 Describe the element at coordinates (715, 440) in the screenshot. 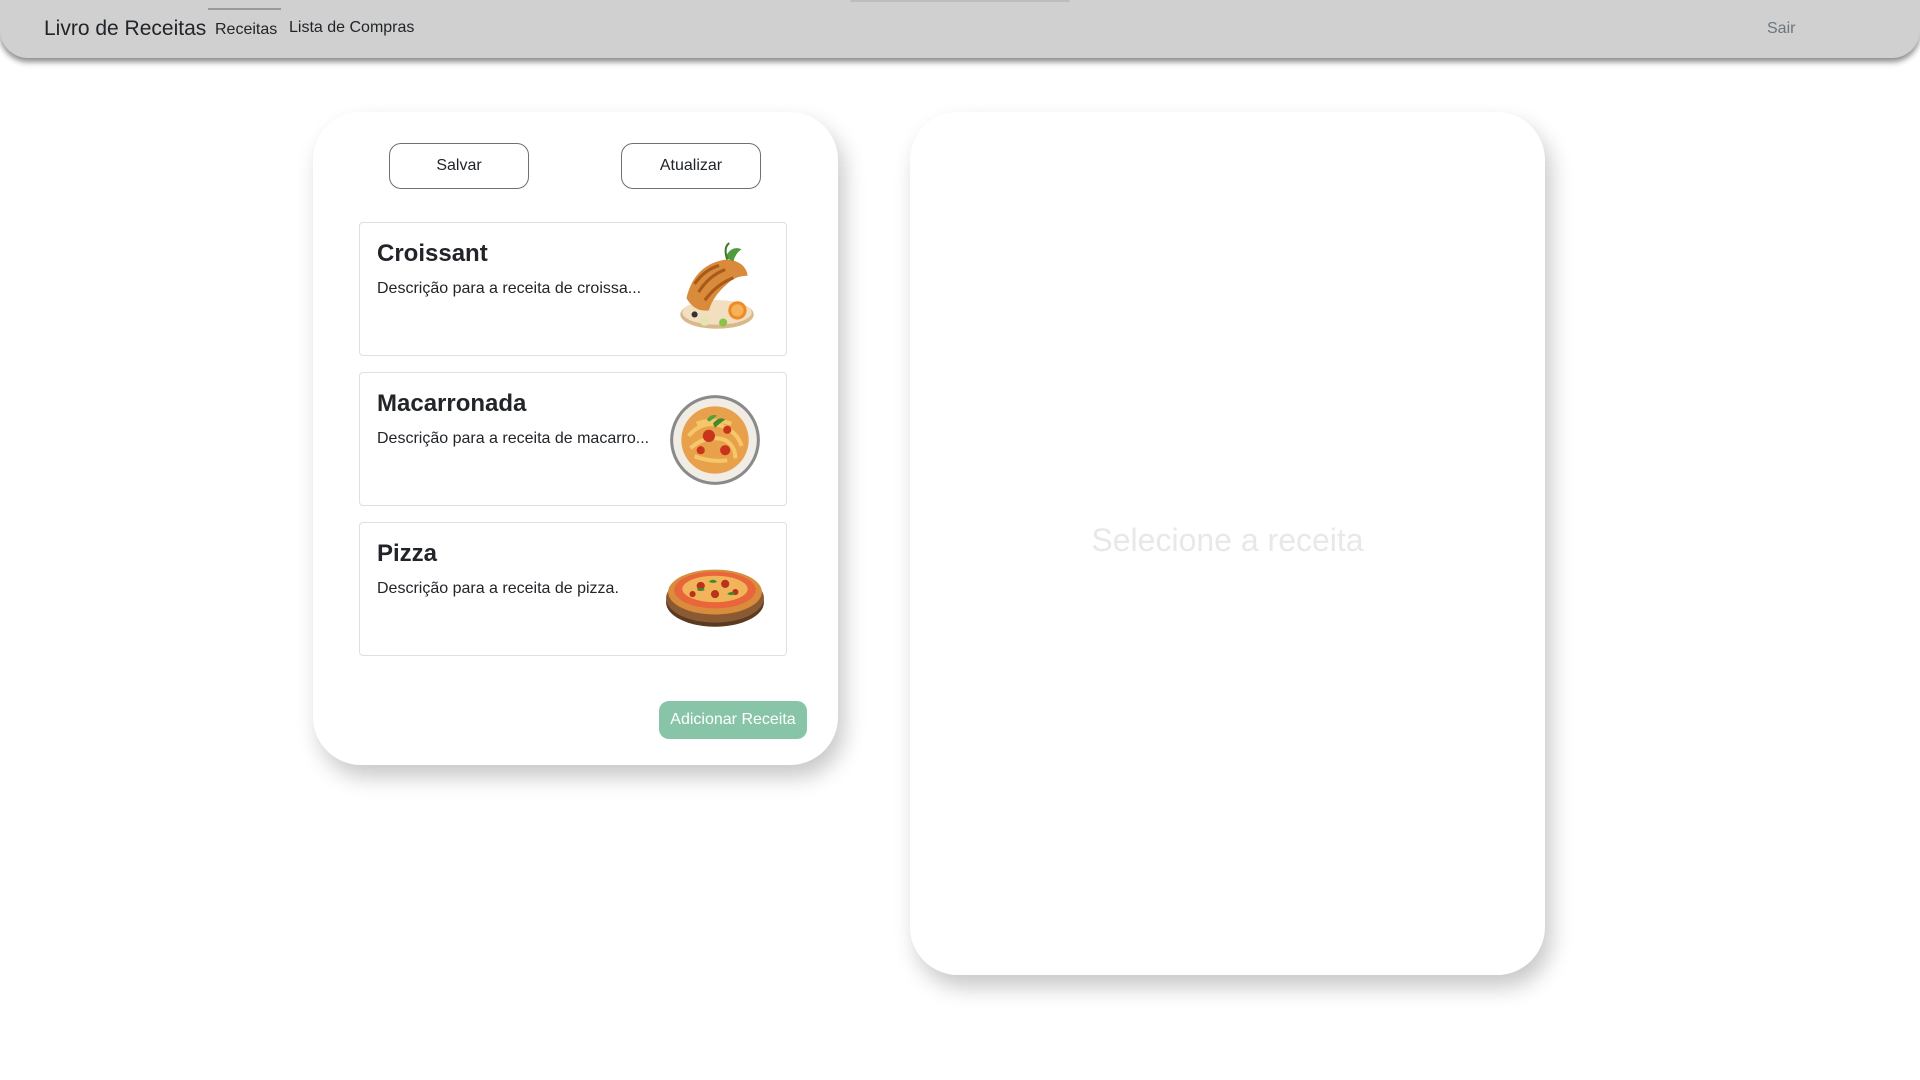

I see `pasta-plate-image` at that location.